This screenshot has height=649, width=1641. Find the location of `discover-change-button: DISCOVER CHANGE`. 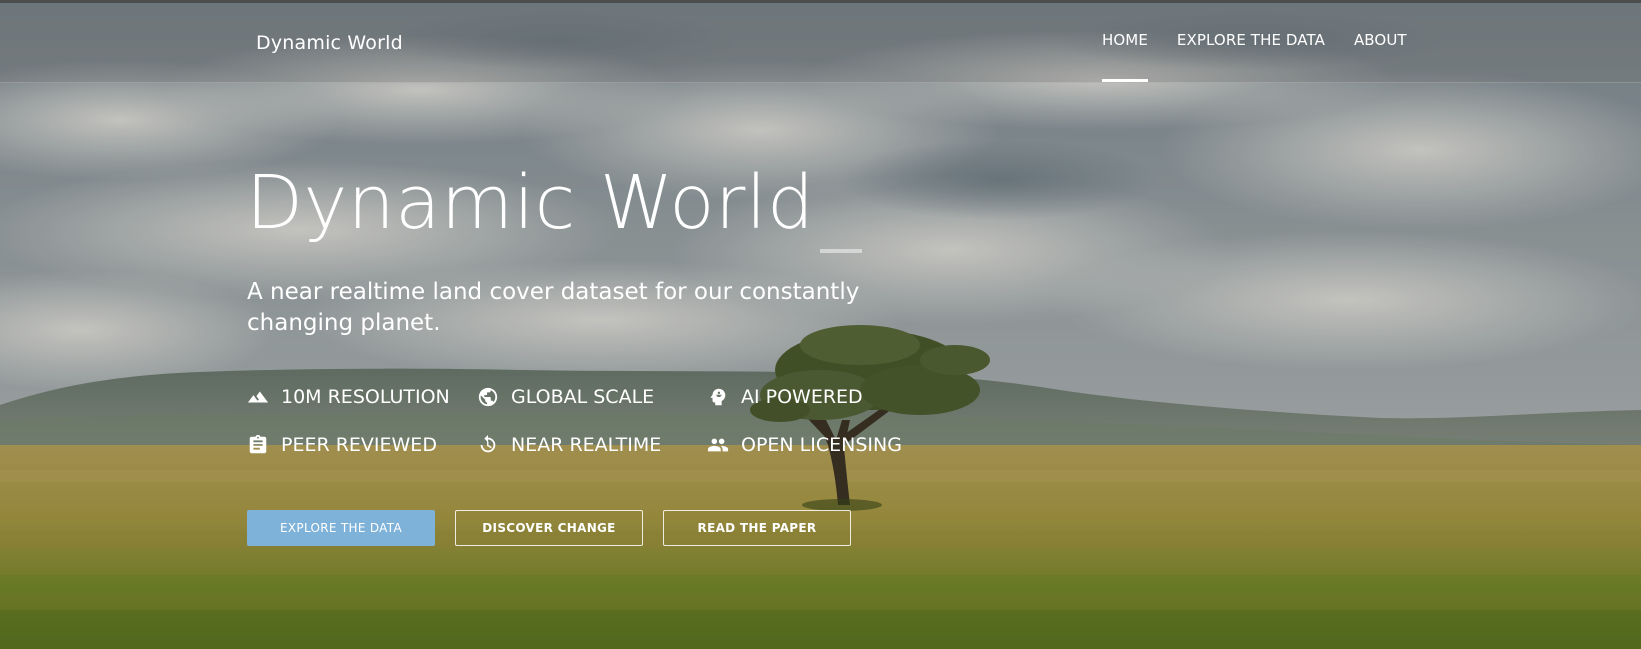

discover-change-button: DISCOVER CHANGE is located at coordinates (549, 528).